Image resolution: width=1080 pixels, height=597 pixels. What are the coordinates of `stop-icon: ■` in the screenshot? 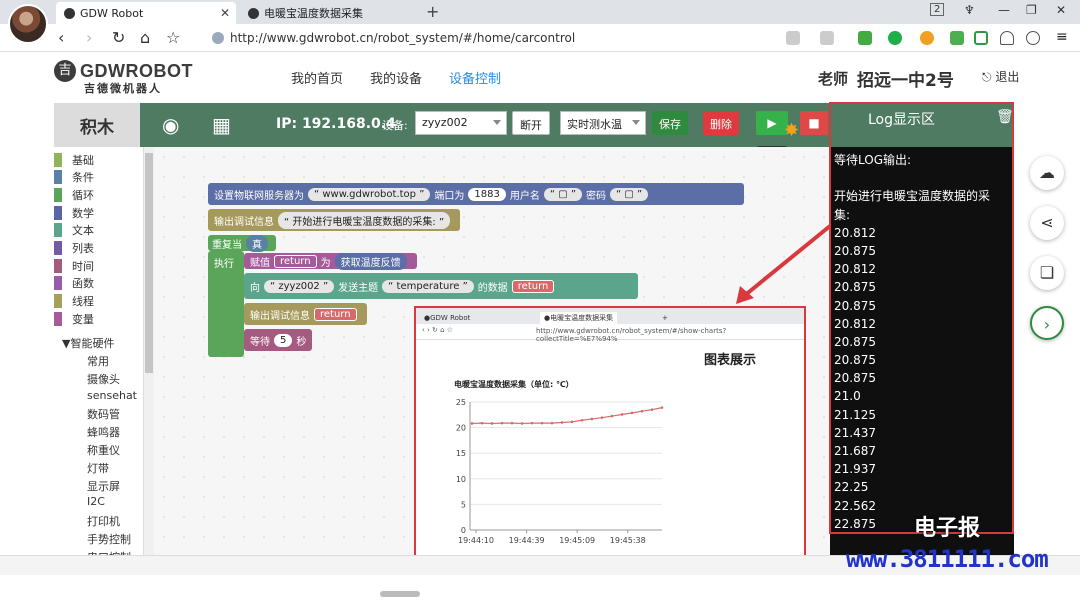 It's located at (814, 123).